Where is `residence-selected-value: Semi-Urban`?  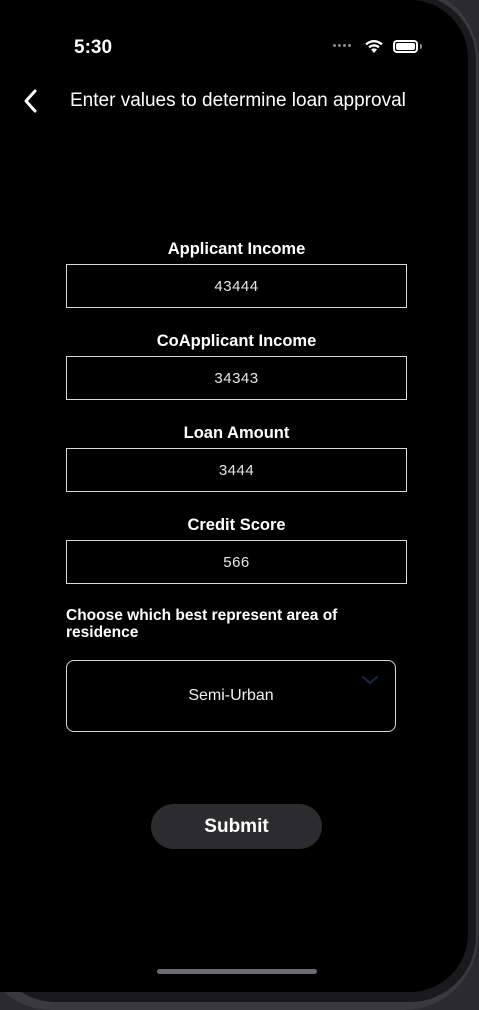 residence-selected-value: Semi-Urban is located at coordinates (231, 695).